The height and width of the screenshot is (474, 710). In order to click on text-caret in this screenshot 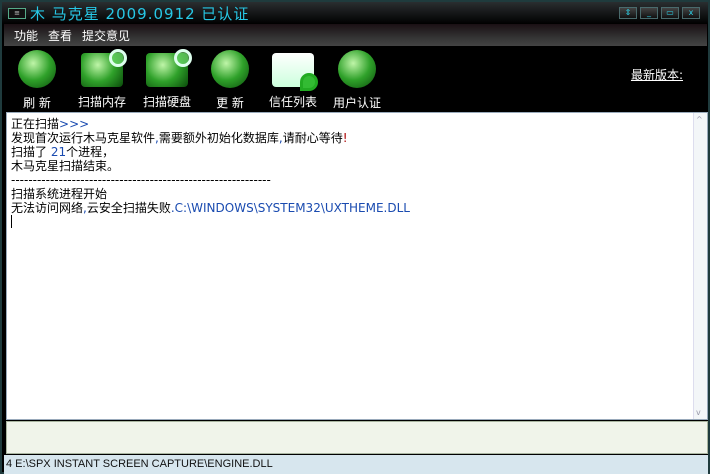, I will do `click(11, 221)`.